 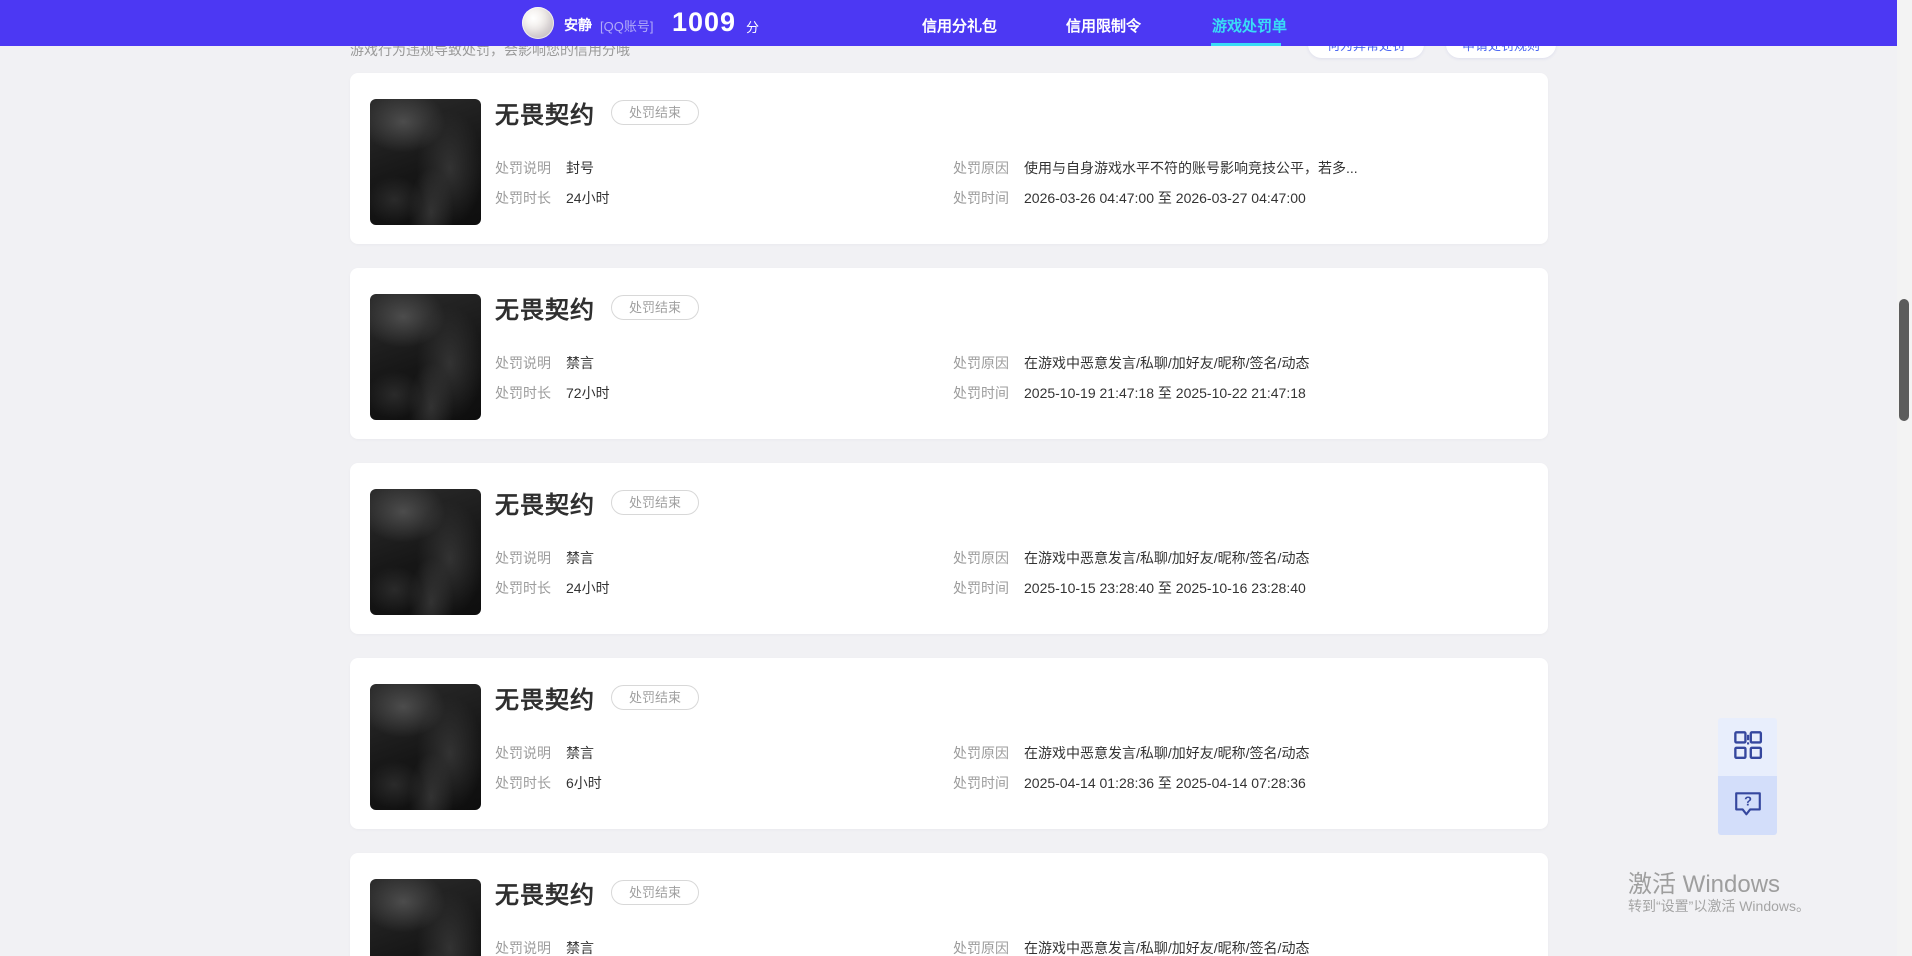 I want to click on qr-code-button, so click(x=1747, y=747).